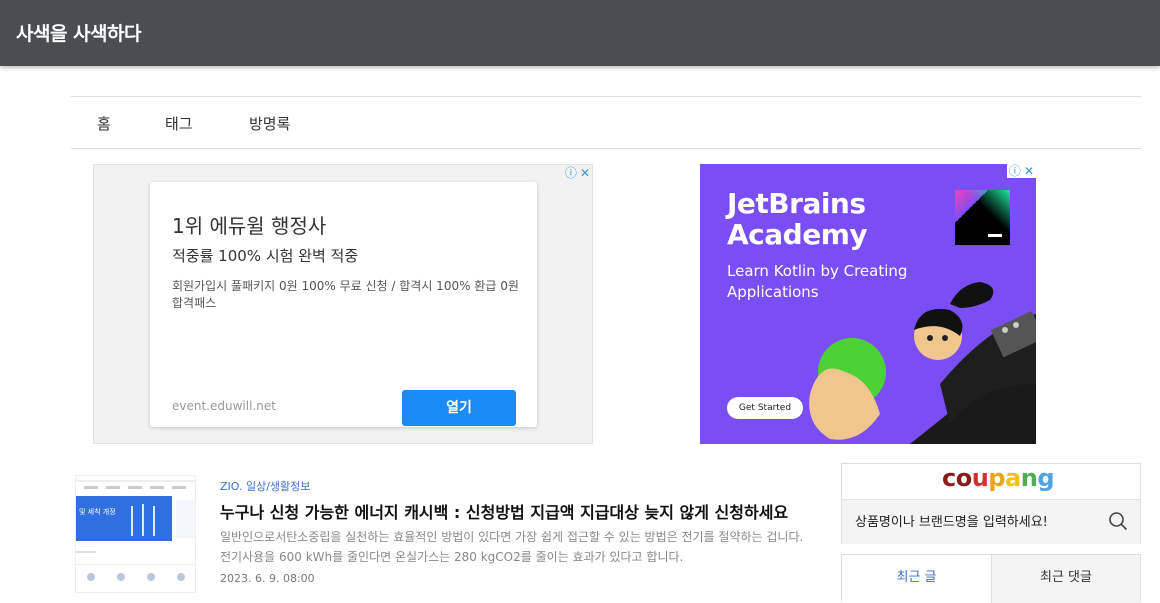  I want to click on coupang-search-bar, so click(991, 521).